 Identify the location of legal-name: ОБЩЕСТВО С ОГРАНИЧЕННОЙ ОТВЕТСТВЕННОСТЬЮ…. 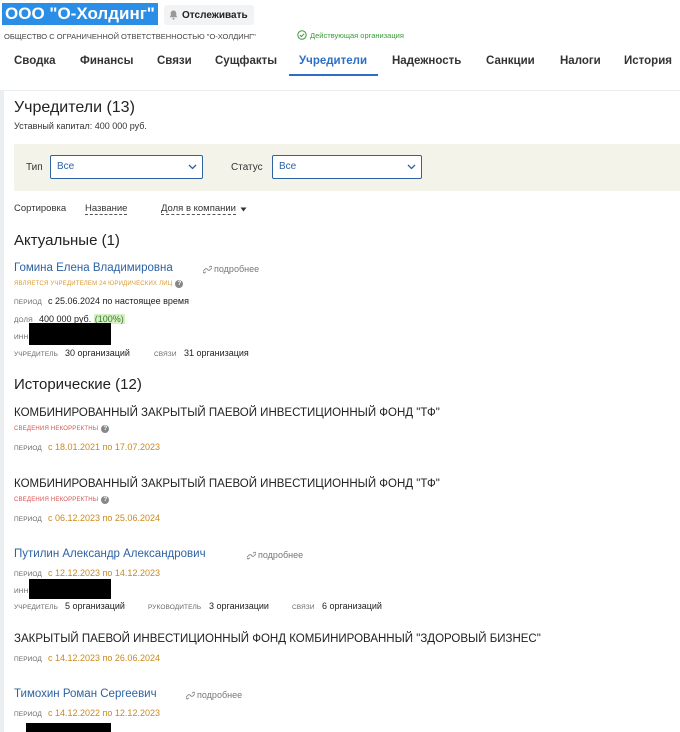
(130, 36).